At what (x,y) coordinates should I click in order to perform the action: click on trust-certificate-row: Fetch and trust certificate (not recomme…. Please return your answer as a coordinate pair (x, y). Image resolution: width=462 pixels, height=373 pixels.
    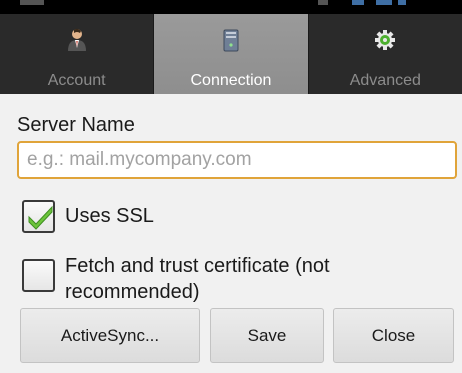
    Looking at the image, I should click on (176, 279).